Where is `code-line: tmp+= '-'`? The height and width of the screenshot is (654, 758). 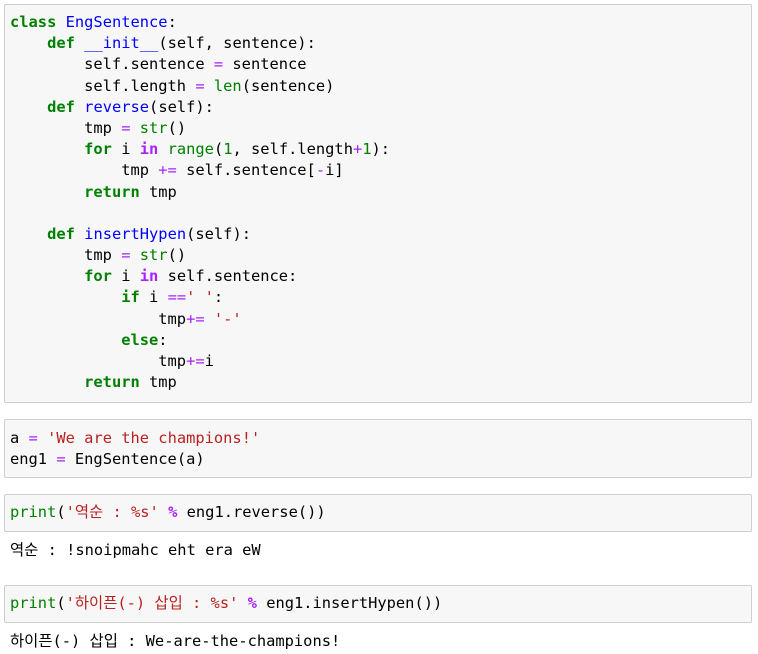
code-line: tmp+= '-' is located at coordinates (200, 319).